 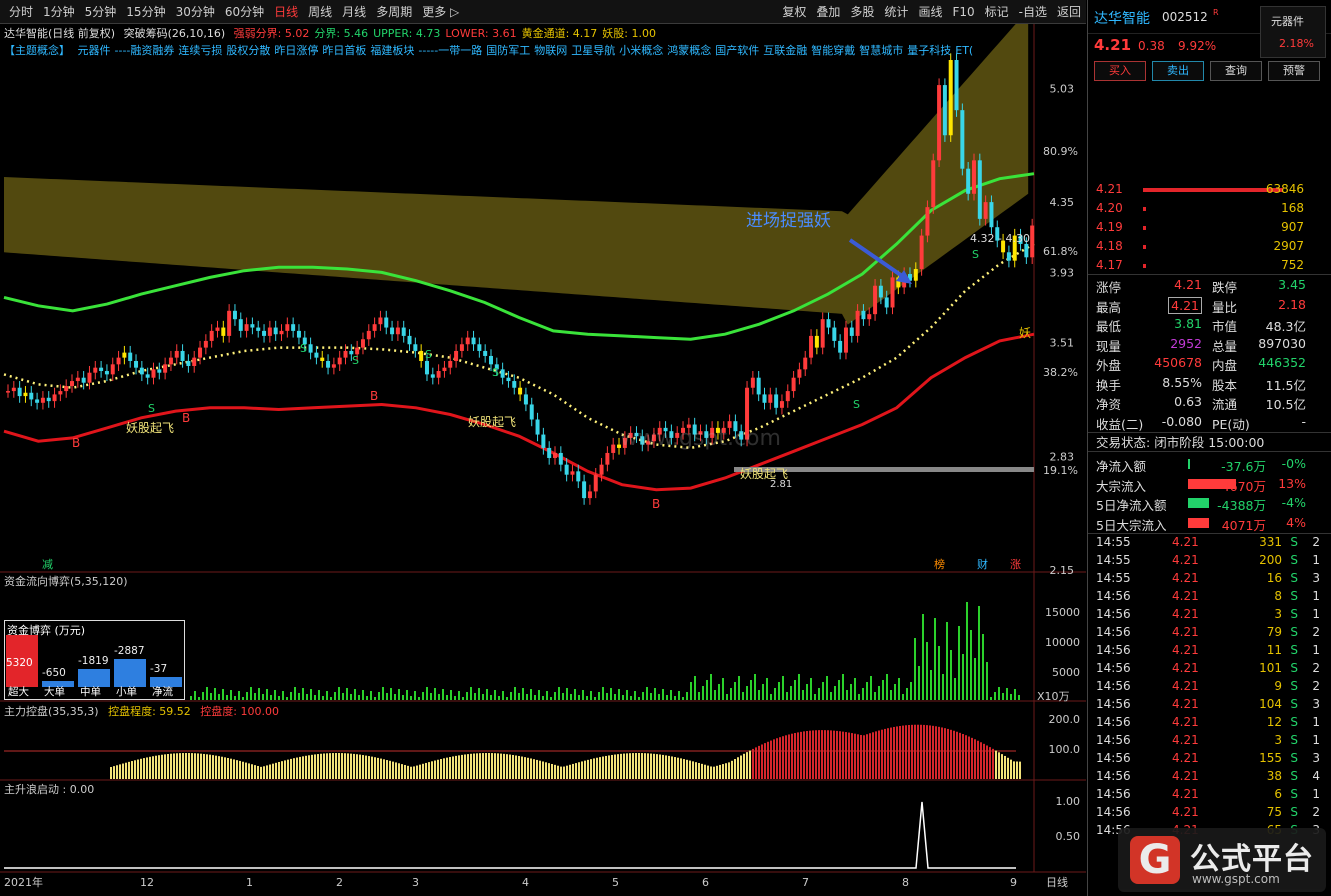 What do you see at coordinates (1186, 343) in the screenshot?
I see `stat-value: 2952` at bounding box center [1186, 343].